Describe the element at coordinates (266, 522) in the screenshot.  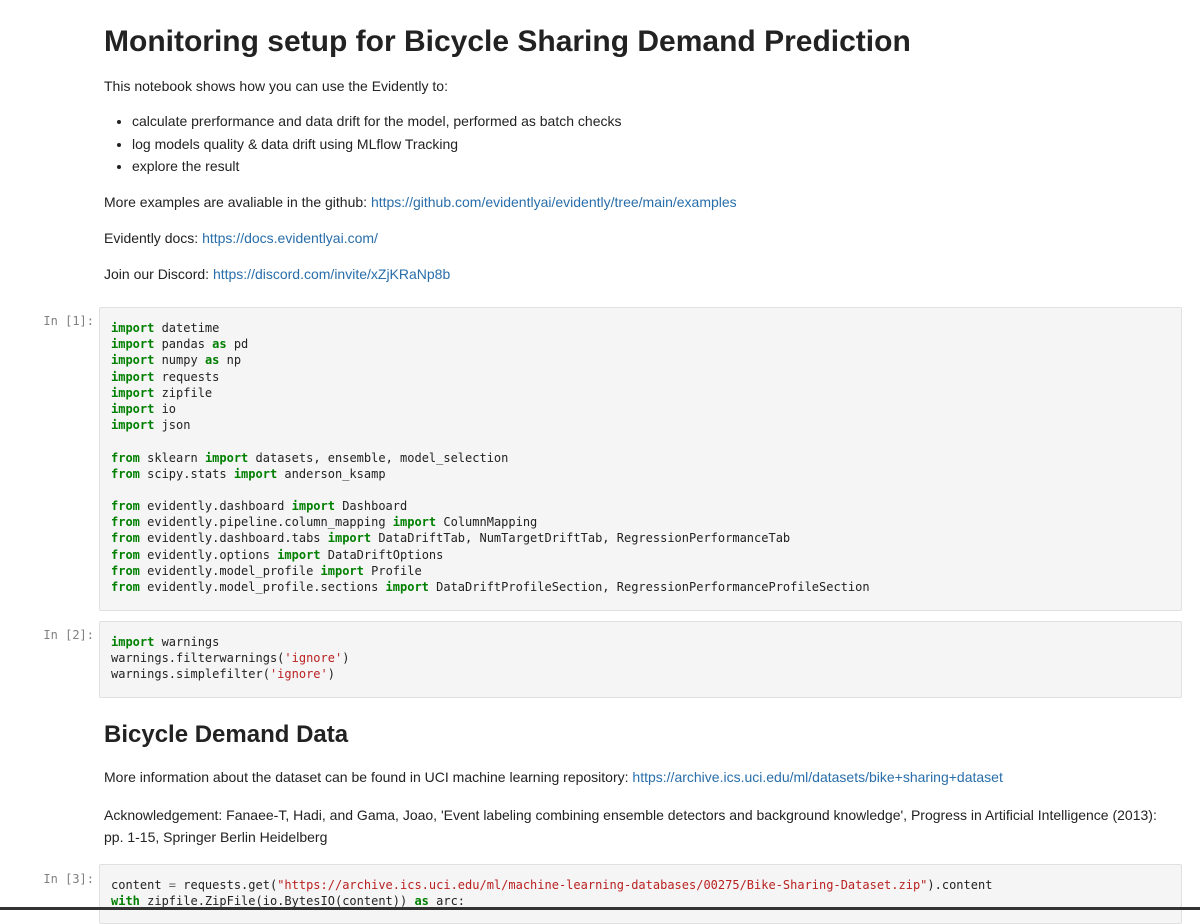
I see `code-text: evidently.pipeline.column_mapping` at that location.